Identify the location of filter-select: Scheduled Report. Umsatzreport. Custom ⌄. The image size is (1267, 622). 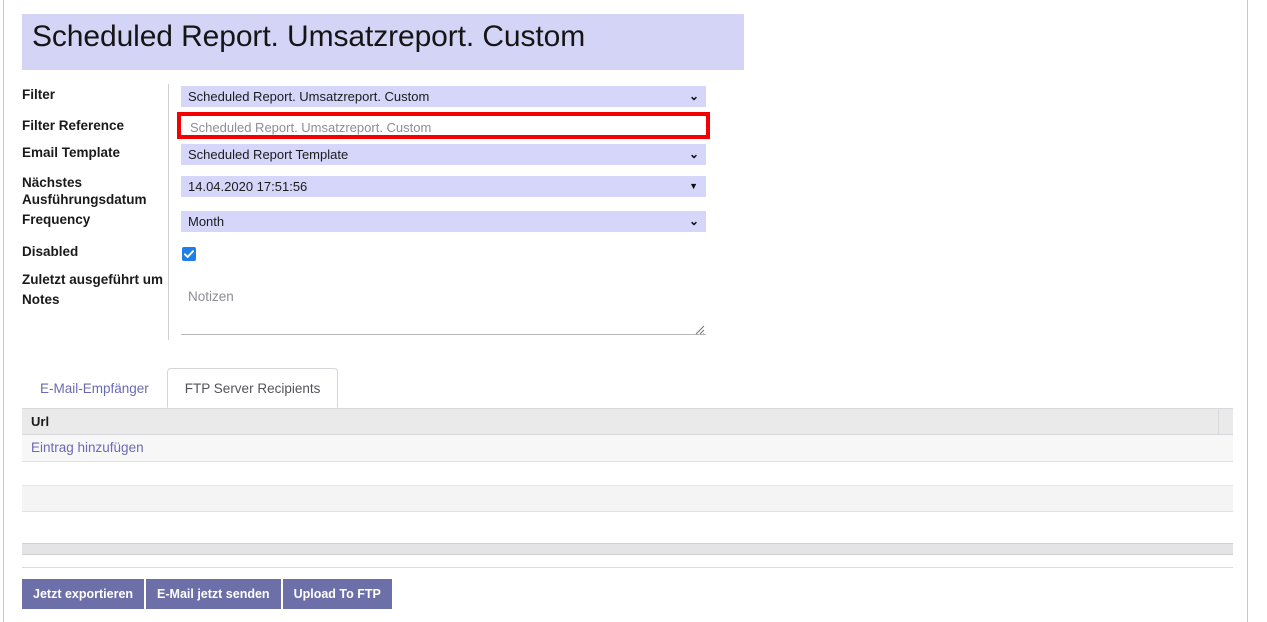
(443, 96).